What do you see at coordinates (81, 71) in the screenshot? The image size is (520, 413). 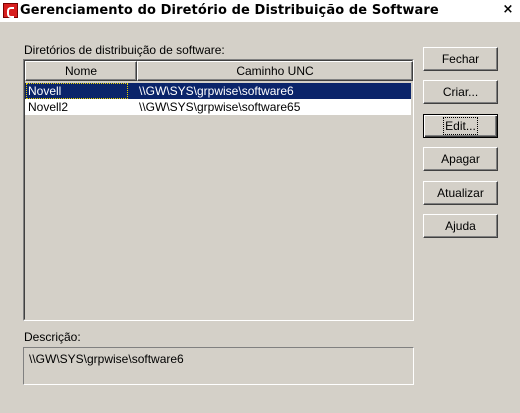 I see `column-header-nome: Nome` at bounding box center [81, 71].